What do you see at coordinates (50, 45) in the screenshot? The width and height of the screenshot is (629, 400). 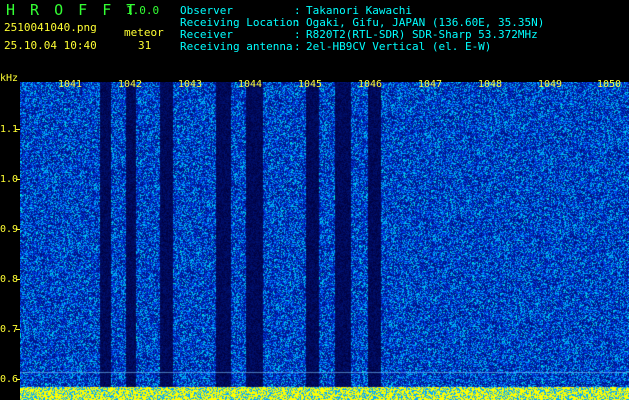 I see `file-datetime: 25.10.04 10:40` at bounding box center [50, 45].